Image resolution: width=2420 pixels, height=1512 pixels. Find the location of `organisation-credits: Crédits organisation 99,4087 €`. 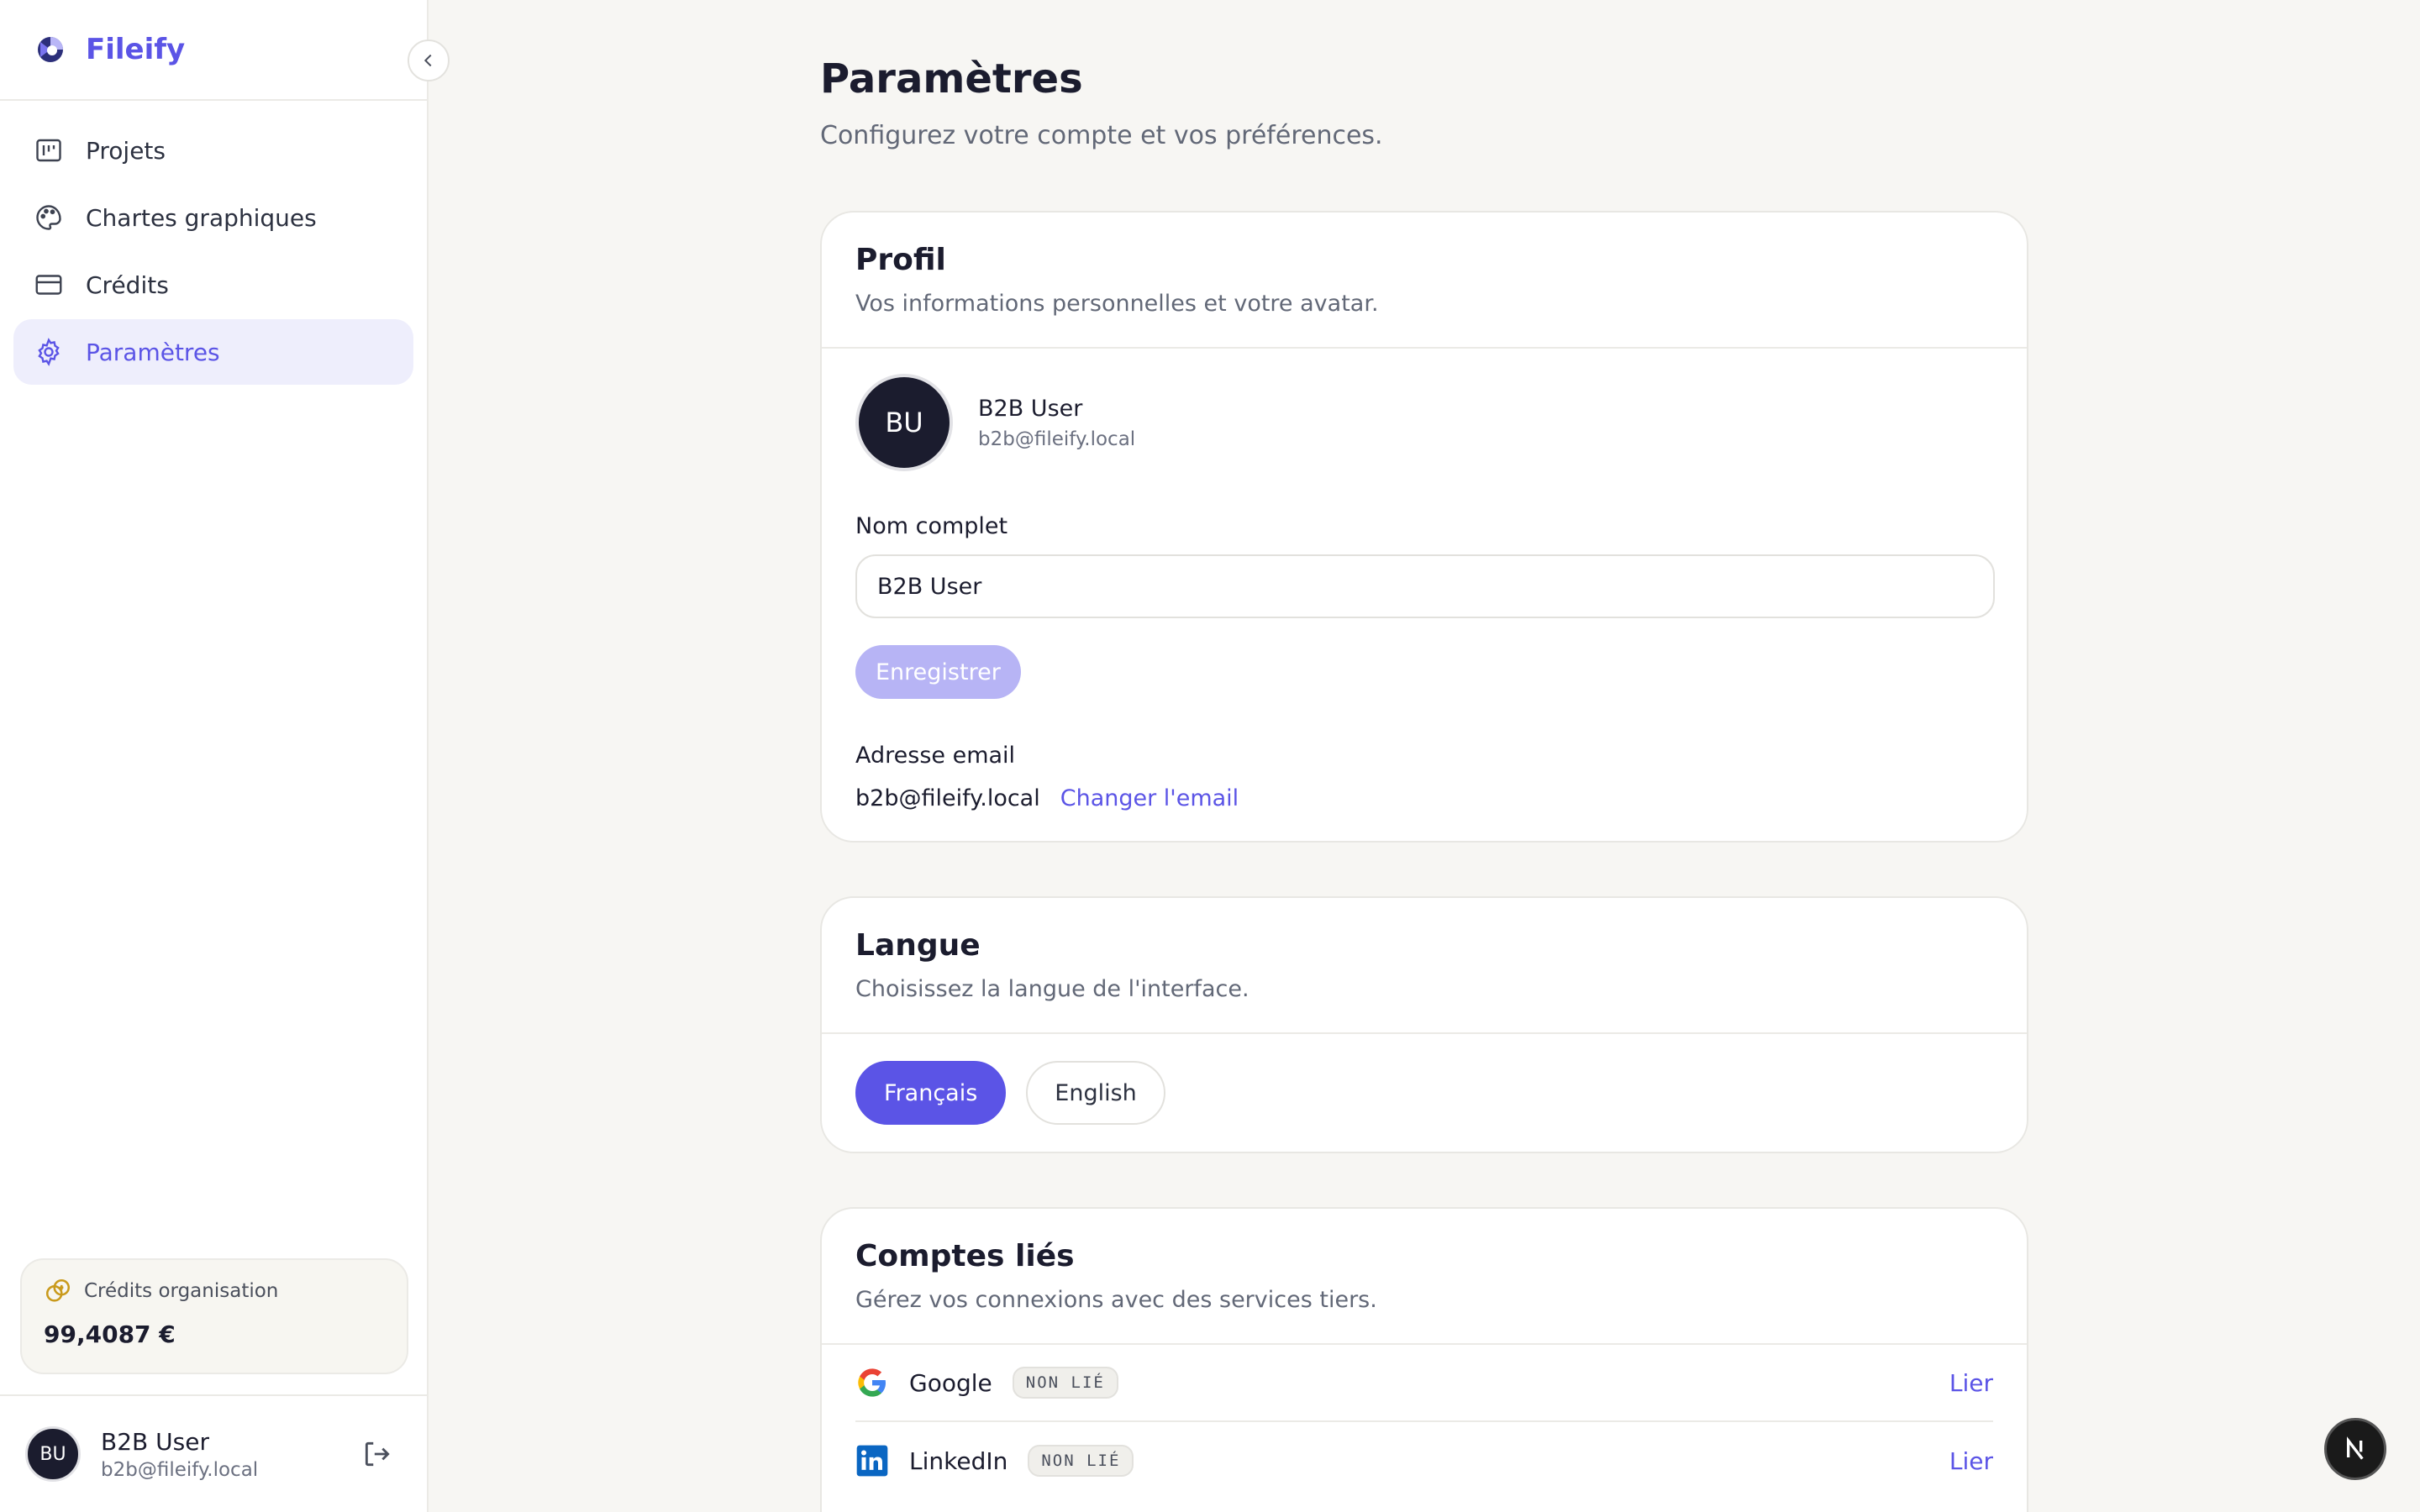

organisation-credits: Crédits organisation 99,4087 € is located at coordinates (214, 1316).